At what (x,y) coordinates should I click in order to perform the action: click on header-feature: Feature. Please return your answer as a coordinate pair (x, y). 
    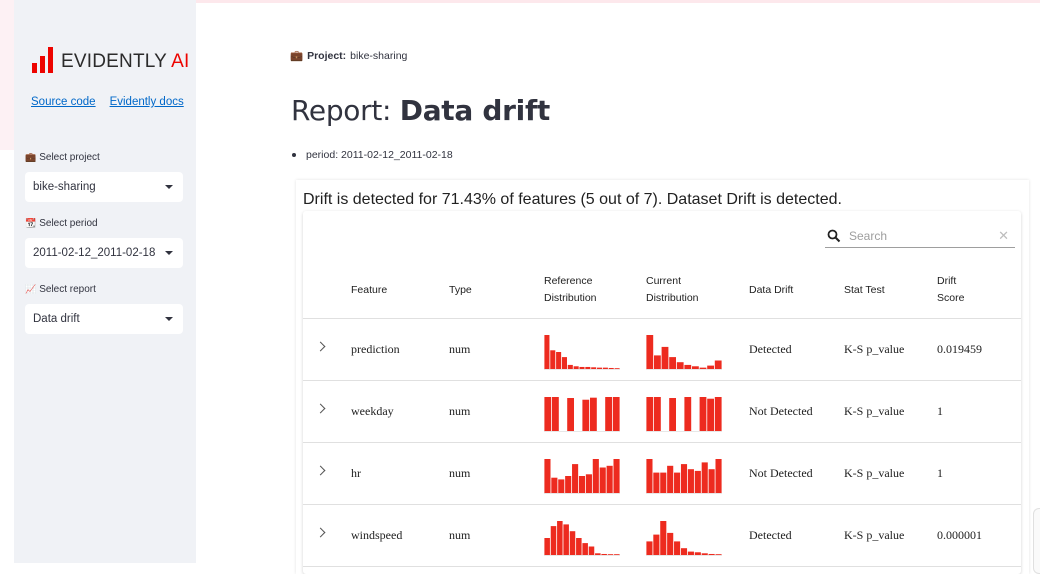
    Looking at the image, I should click on (369, 290).